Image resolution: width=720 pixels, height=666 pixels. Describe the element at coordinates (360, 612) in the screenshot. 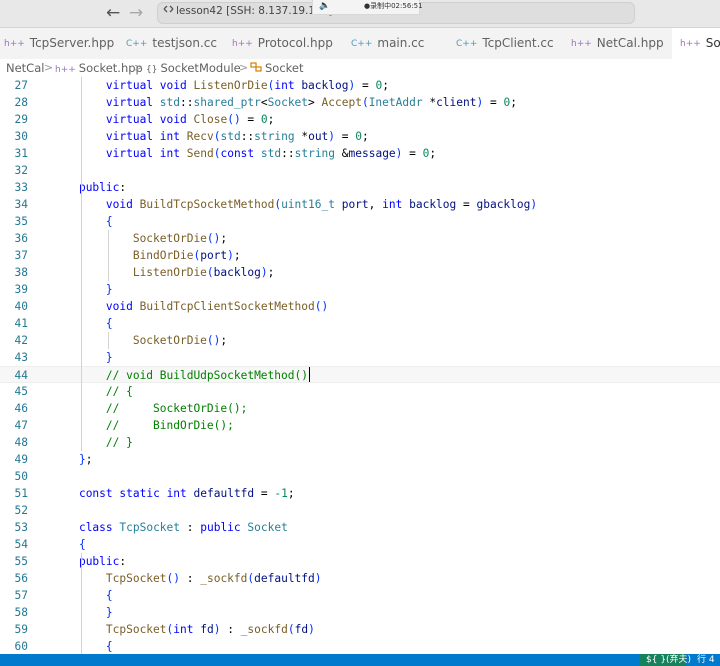

I see `code-line: 58 }` at that location.